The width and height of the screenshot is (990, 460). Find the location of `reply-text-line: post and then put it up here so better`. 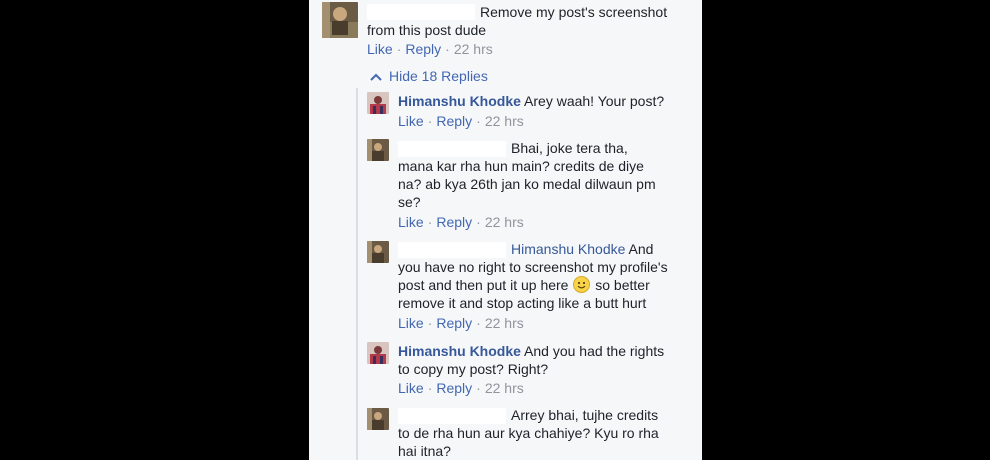

reply-text-line: post and then put it up here so better is located at coordinates (524, 285).